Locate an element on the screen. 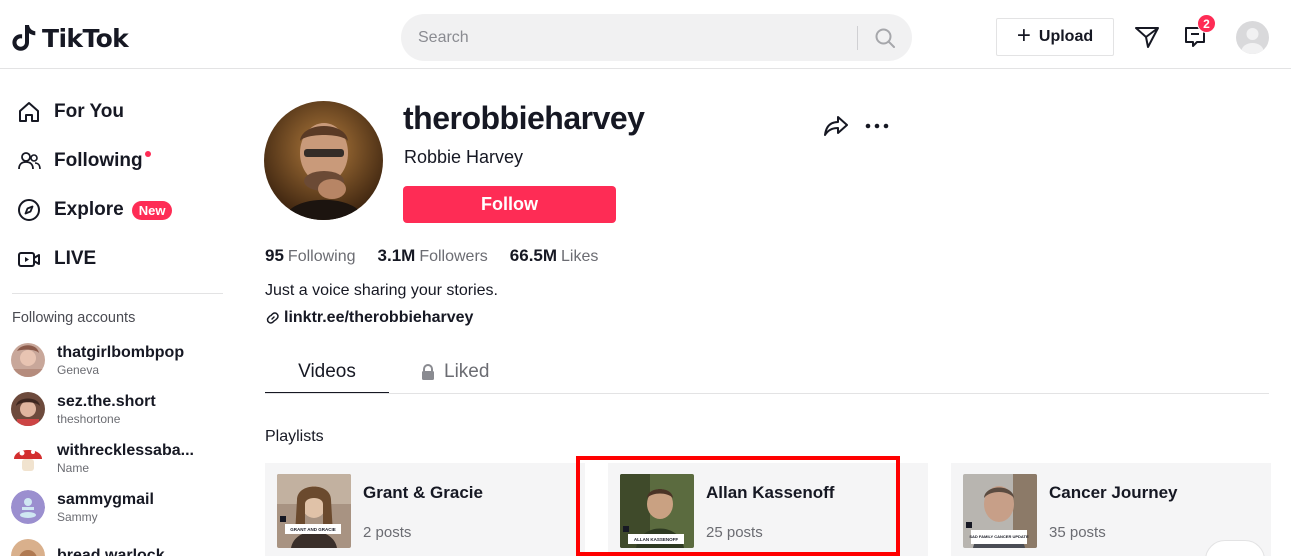 The image size is (1291, 556). following-account-item: bread.warlock is located at coordinates (116, 547).